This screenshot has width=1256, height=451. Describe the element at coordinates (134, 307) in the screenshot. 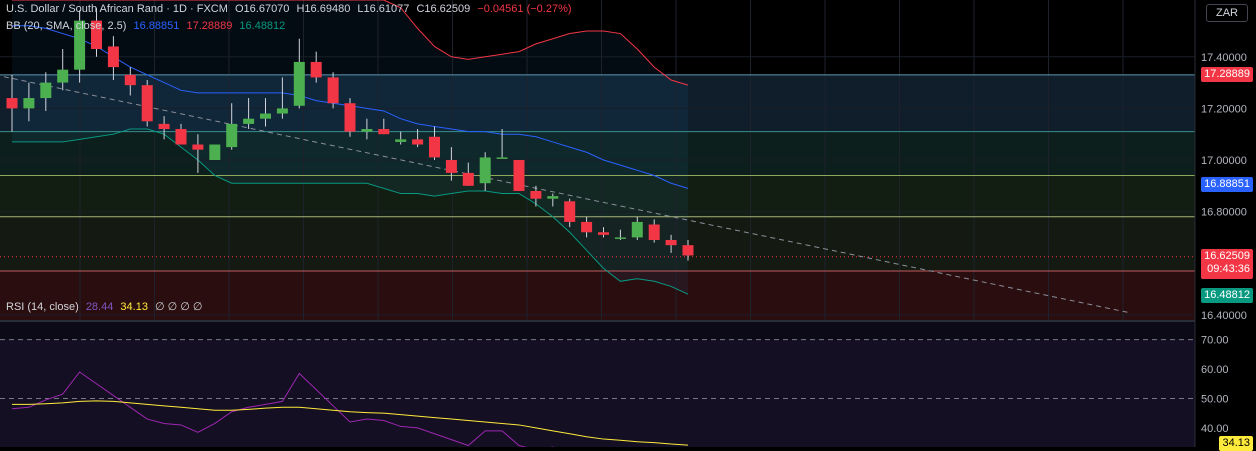

I see `rsi-ma-value: 34.13` at that location.